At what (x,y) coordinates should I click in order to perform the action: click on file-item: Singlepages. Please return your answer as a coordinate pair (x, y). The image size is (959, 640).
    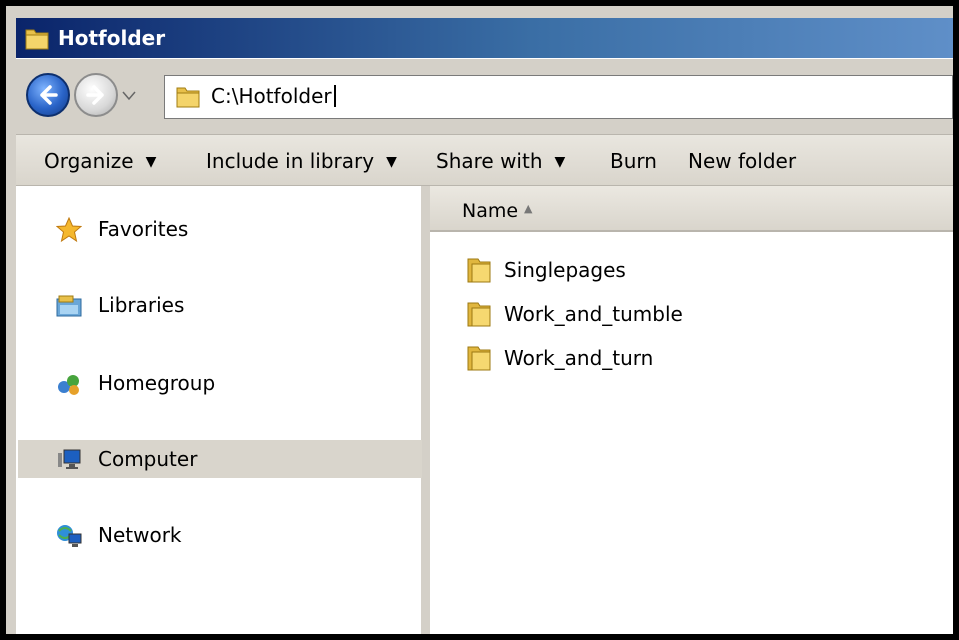
    Looking at the image, I should click on (691, 270).